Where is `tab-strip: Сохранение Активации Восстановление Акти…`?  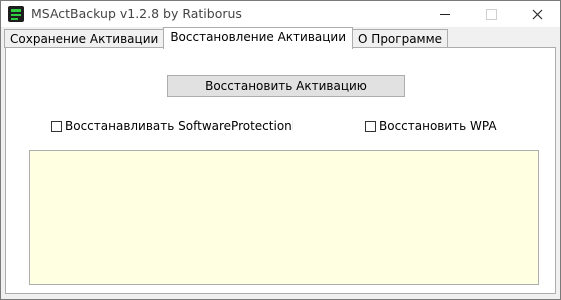 tab-strip: Сохранение Активации Восстановление Акти… is located at coordinates (226, 38).